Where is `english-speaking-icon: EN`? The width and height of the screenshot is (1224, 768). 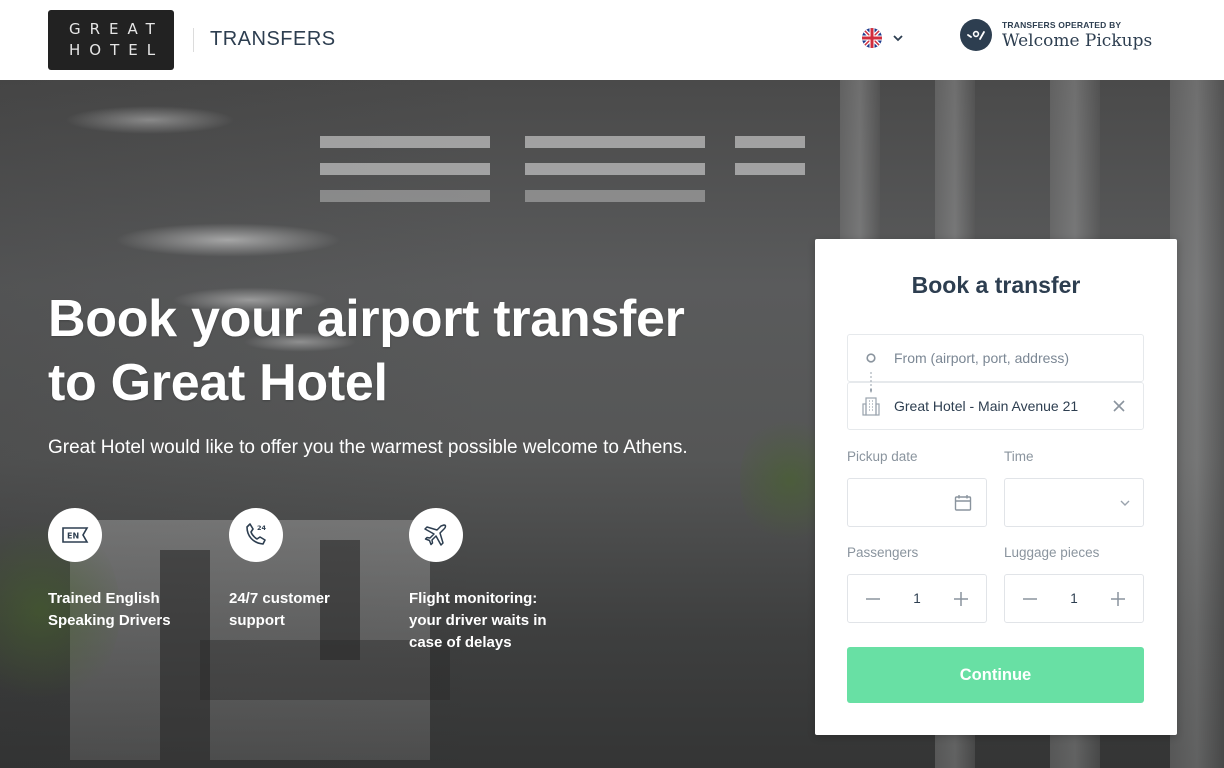 english-speaking-icon: EN is located at coordinates (75, 535).